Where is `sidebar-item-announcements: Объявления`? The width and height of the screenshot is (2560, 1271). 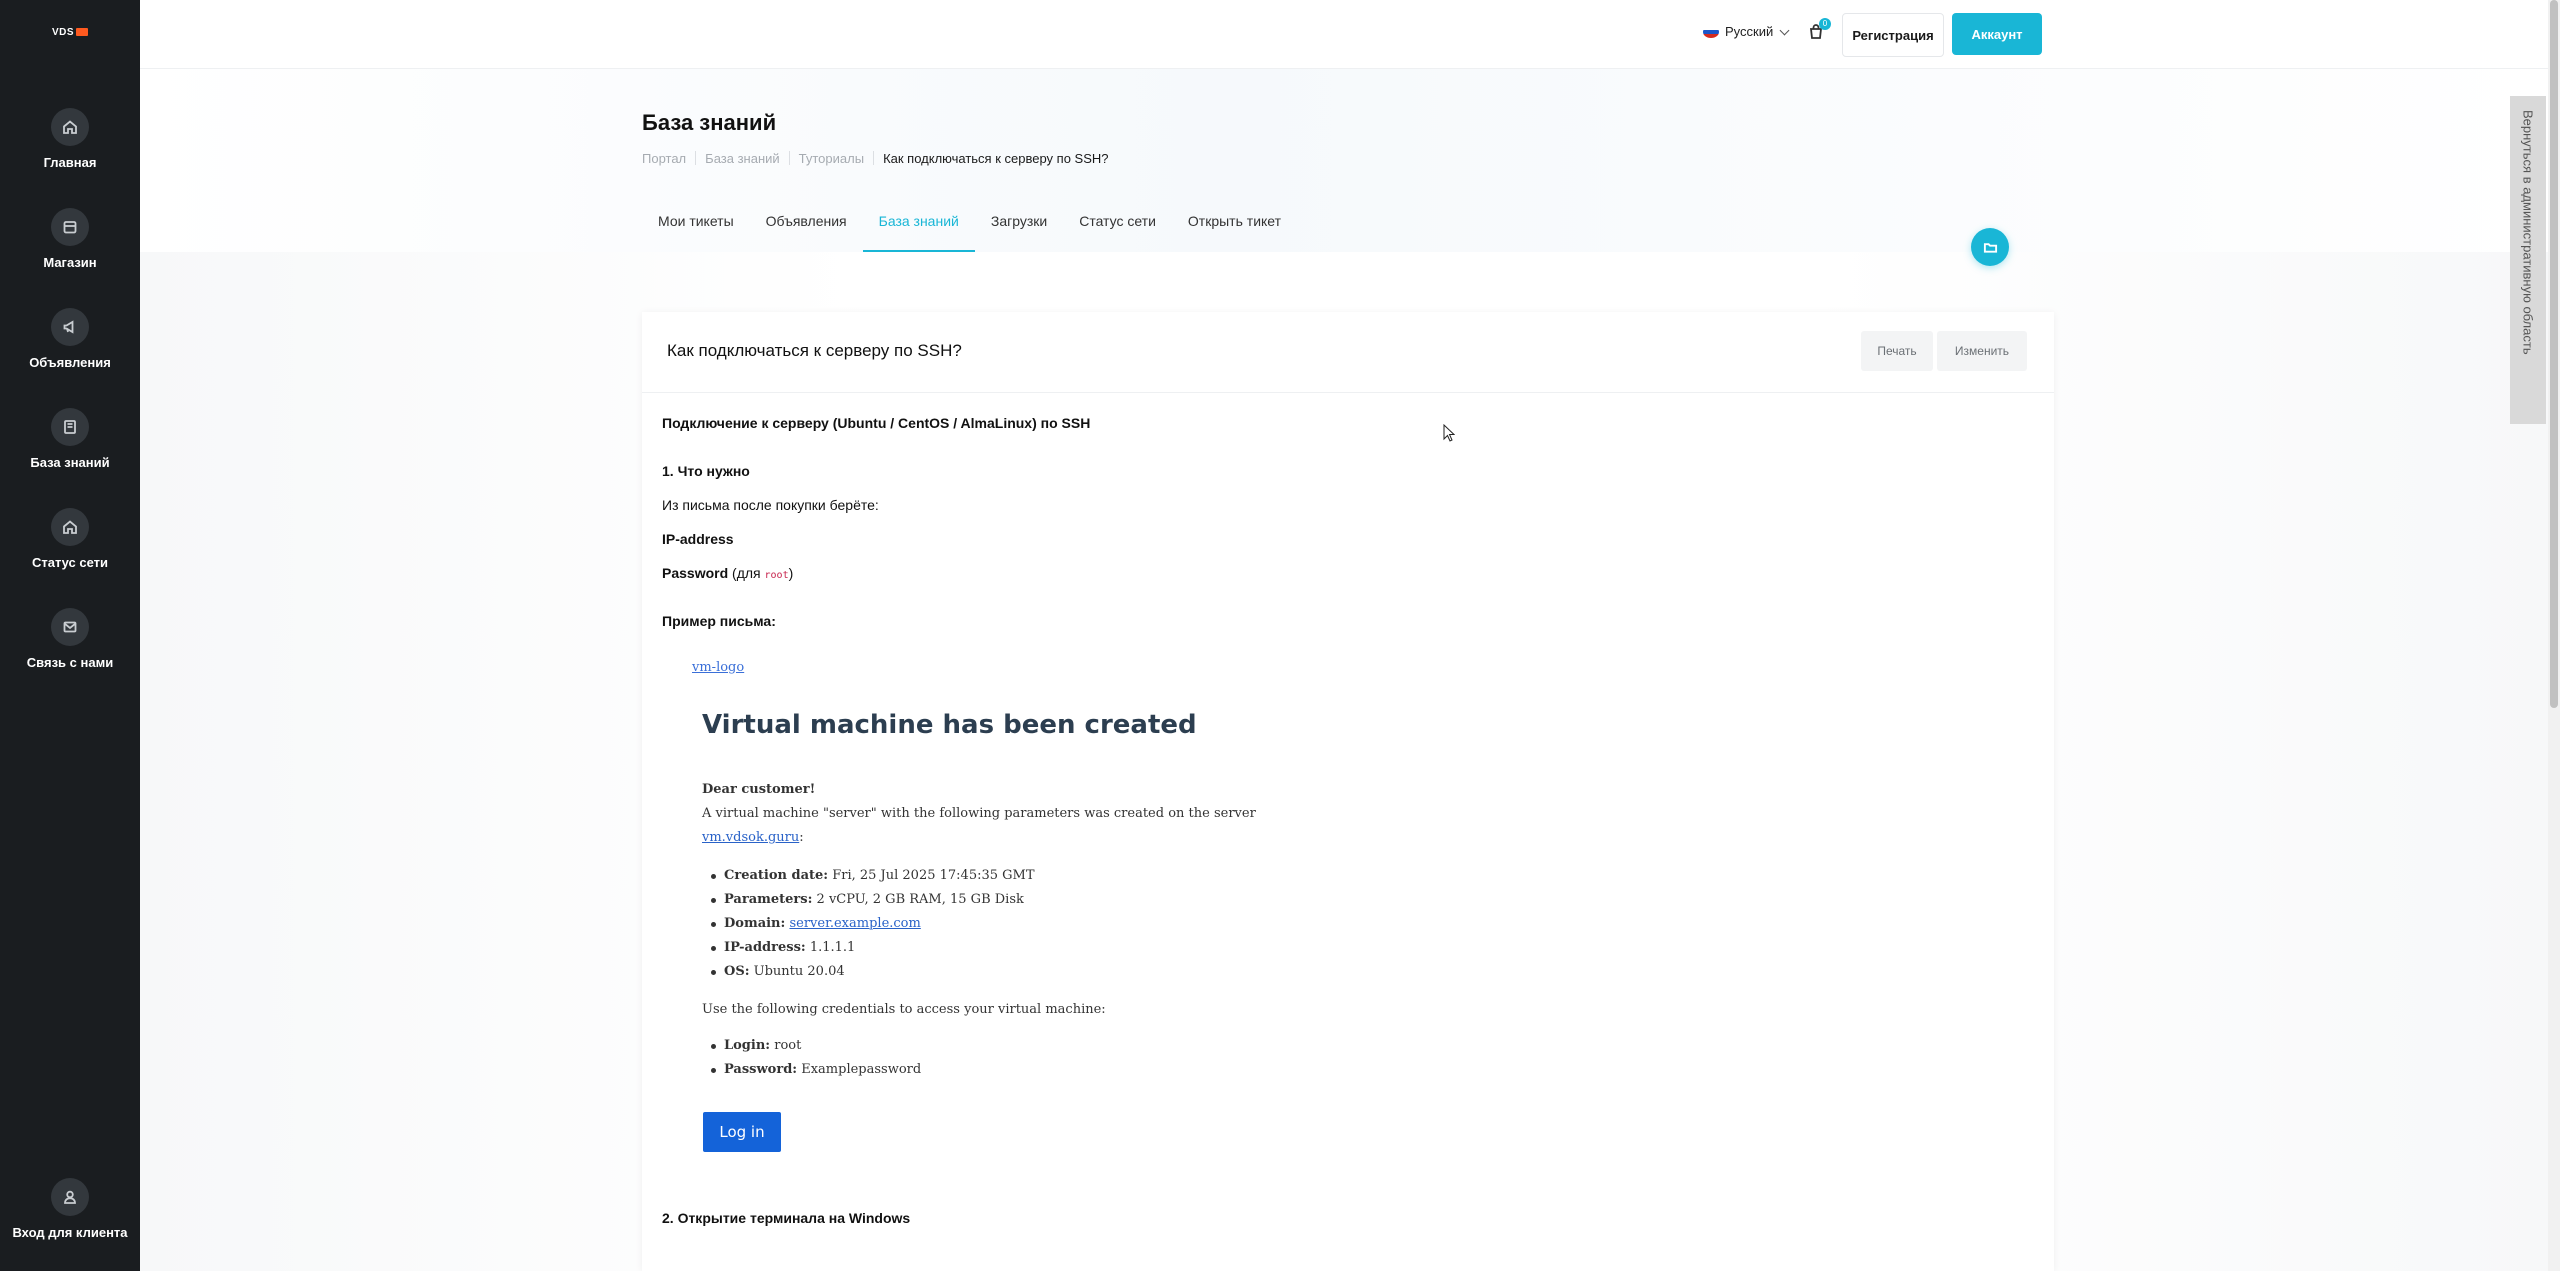
sidebar-item-announcements: Объявления is located at coordinates (70, 339).